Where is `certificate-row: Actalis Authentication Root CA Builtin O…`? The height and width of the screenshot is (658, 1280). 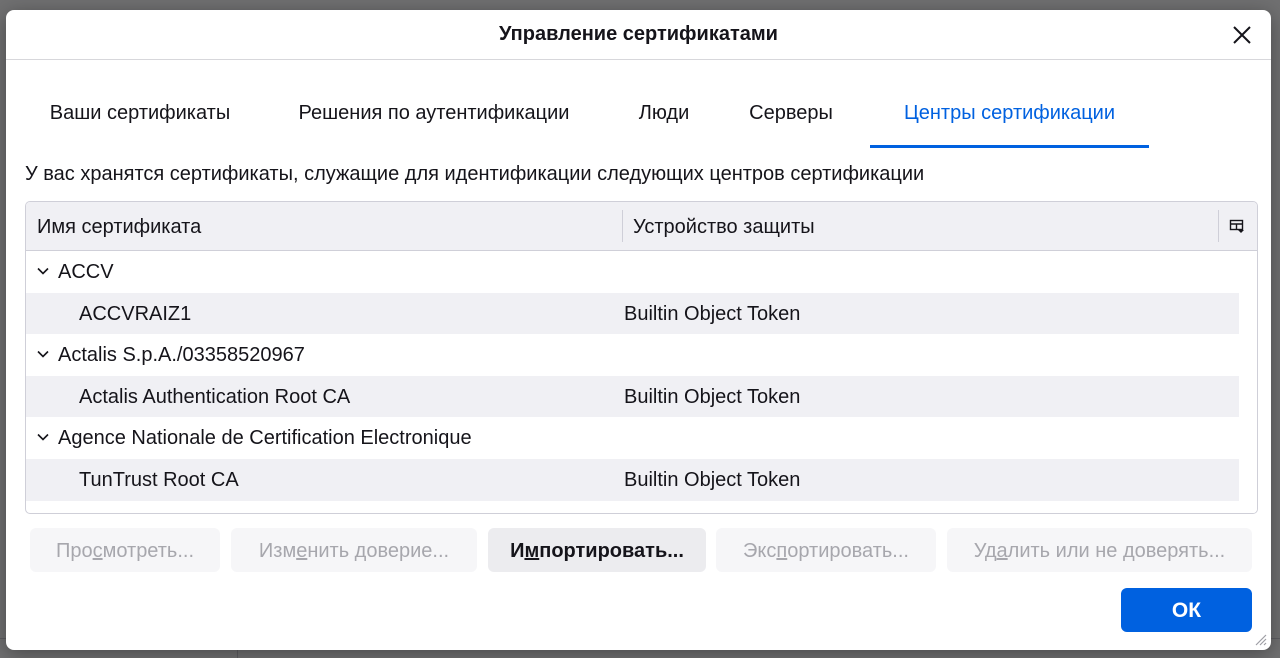 certificate-row: Actalis Authentication Root CA Builtin O… is located at coordinates (632, 396).